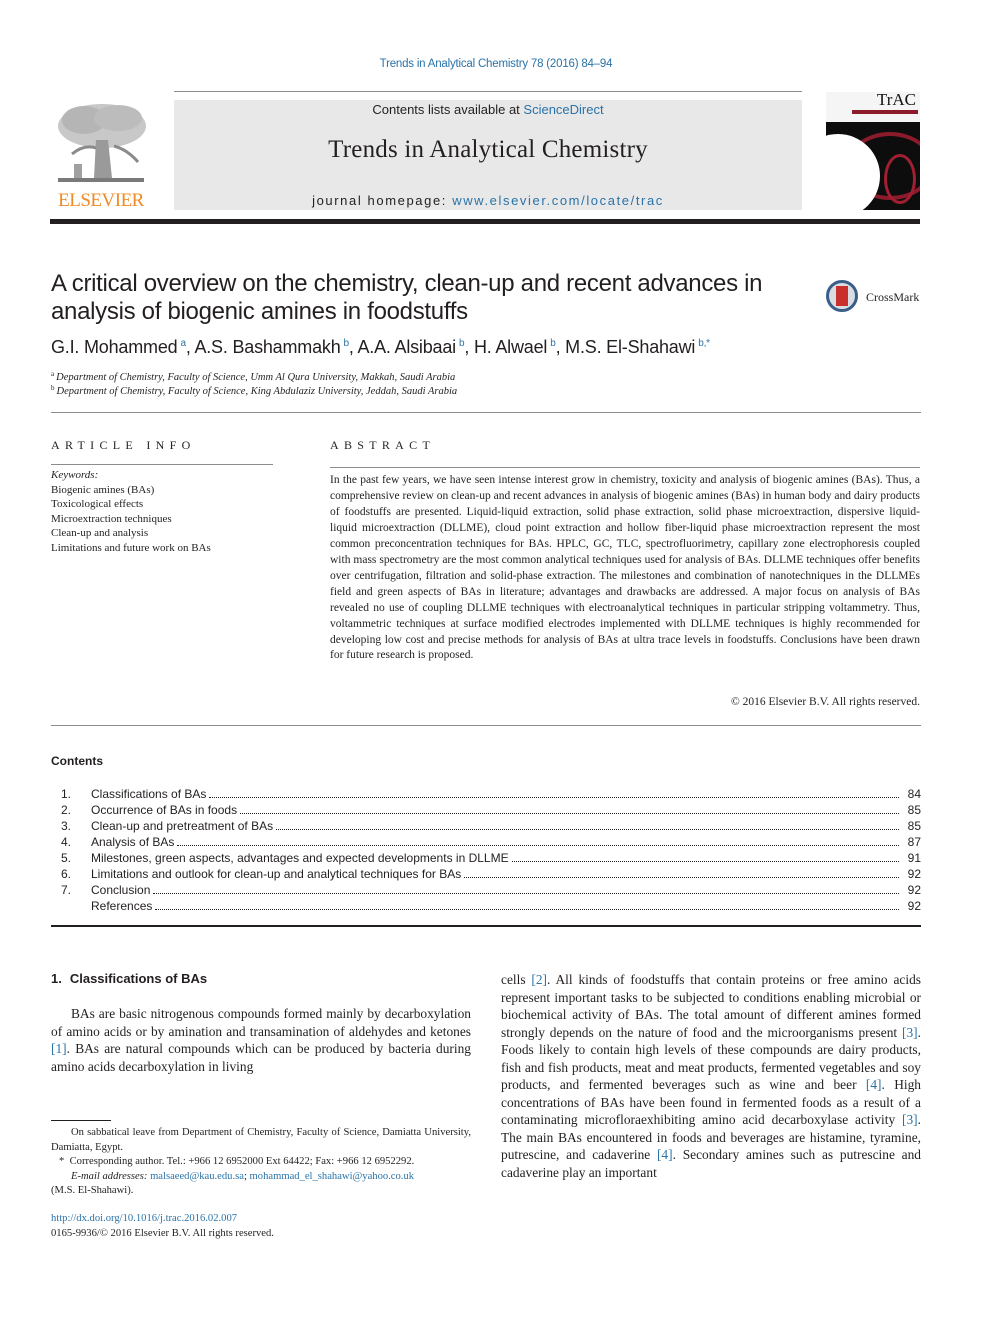 The image size is (992, 1323). Describe the element at coordinates (332, 1176) in the screenshot. I see `email-link: mohammad_el_shahawi@yahoo.co.uk` at that location.